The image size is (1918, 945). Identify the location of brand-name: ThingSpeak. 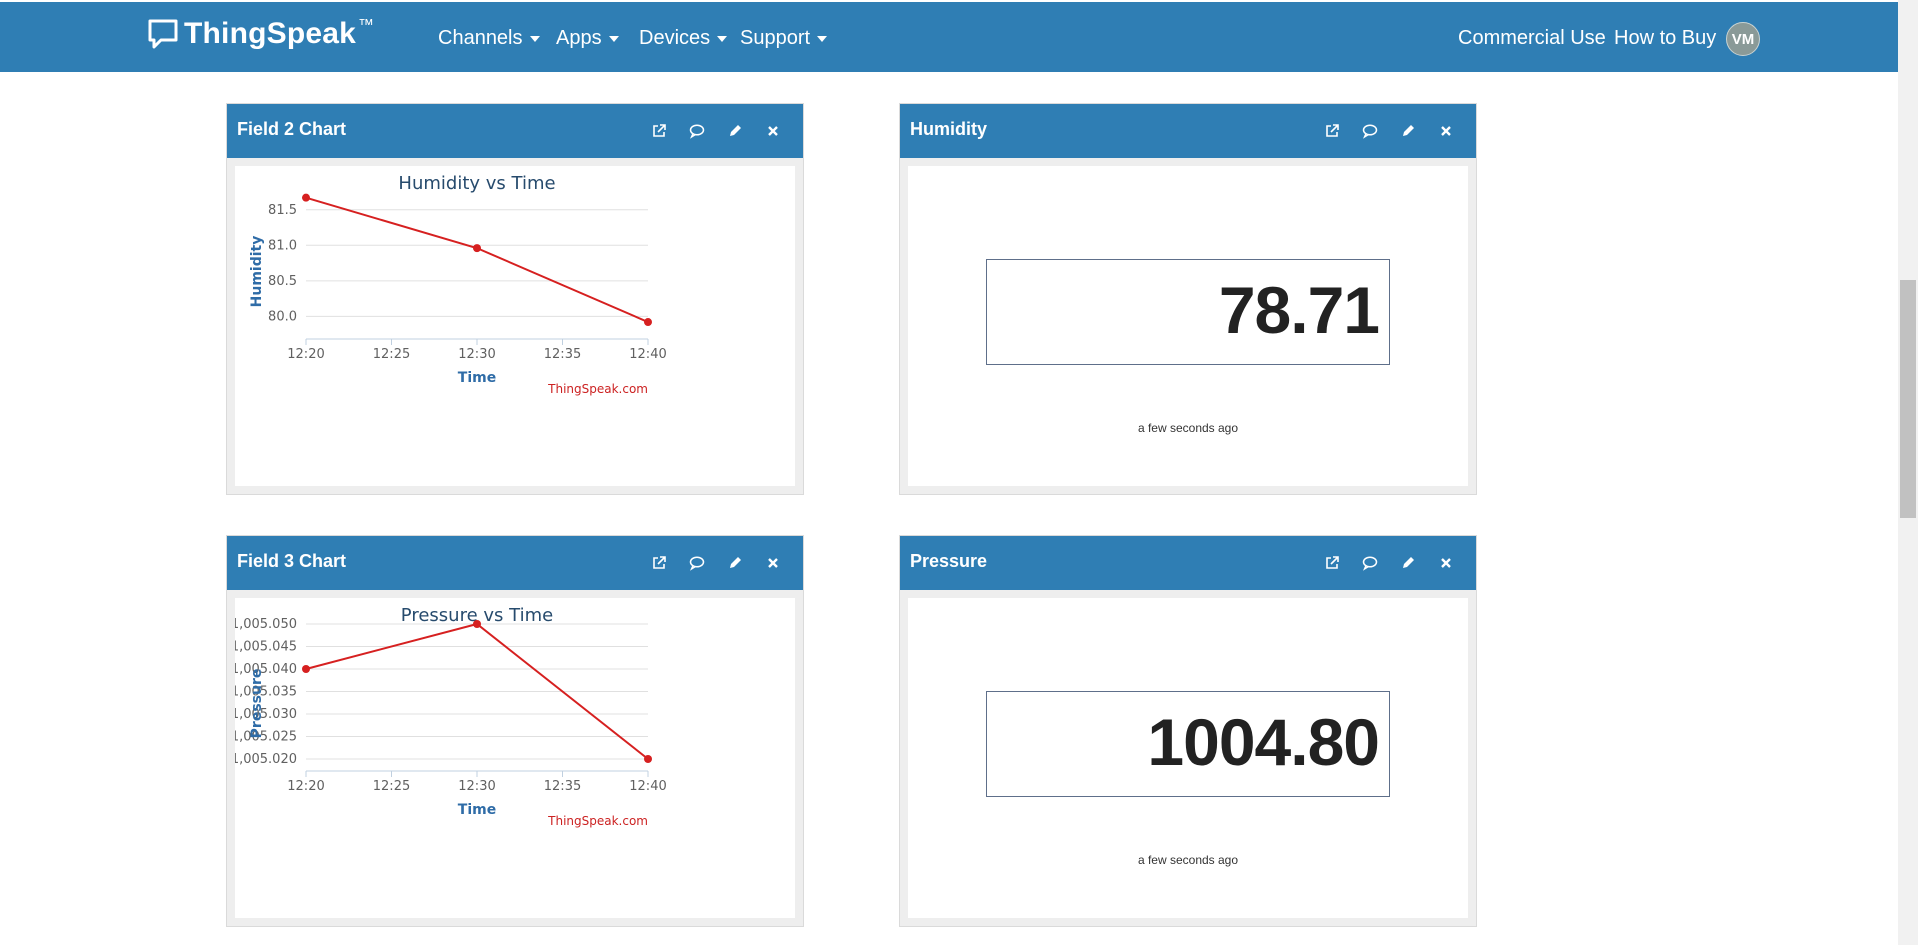
(270, 33).